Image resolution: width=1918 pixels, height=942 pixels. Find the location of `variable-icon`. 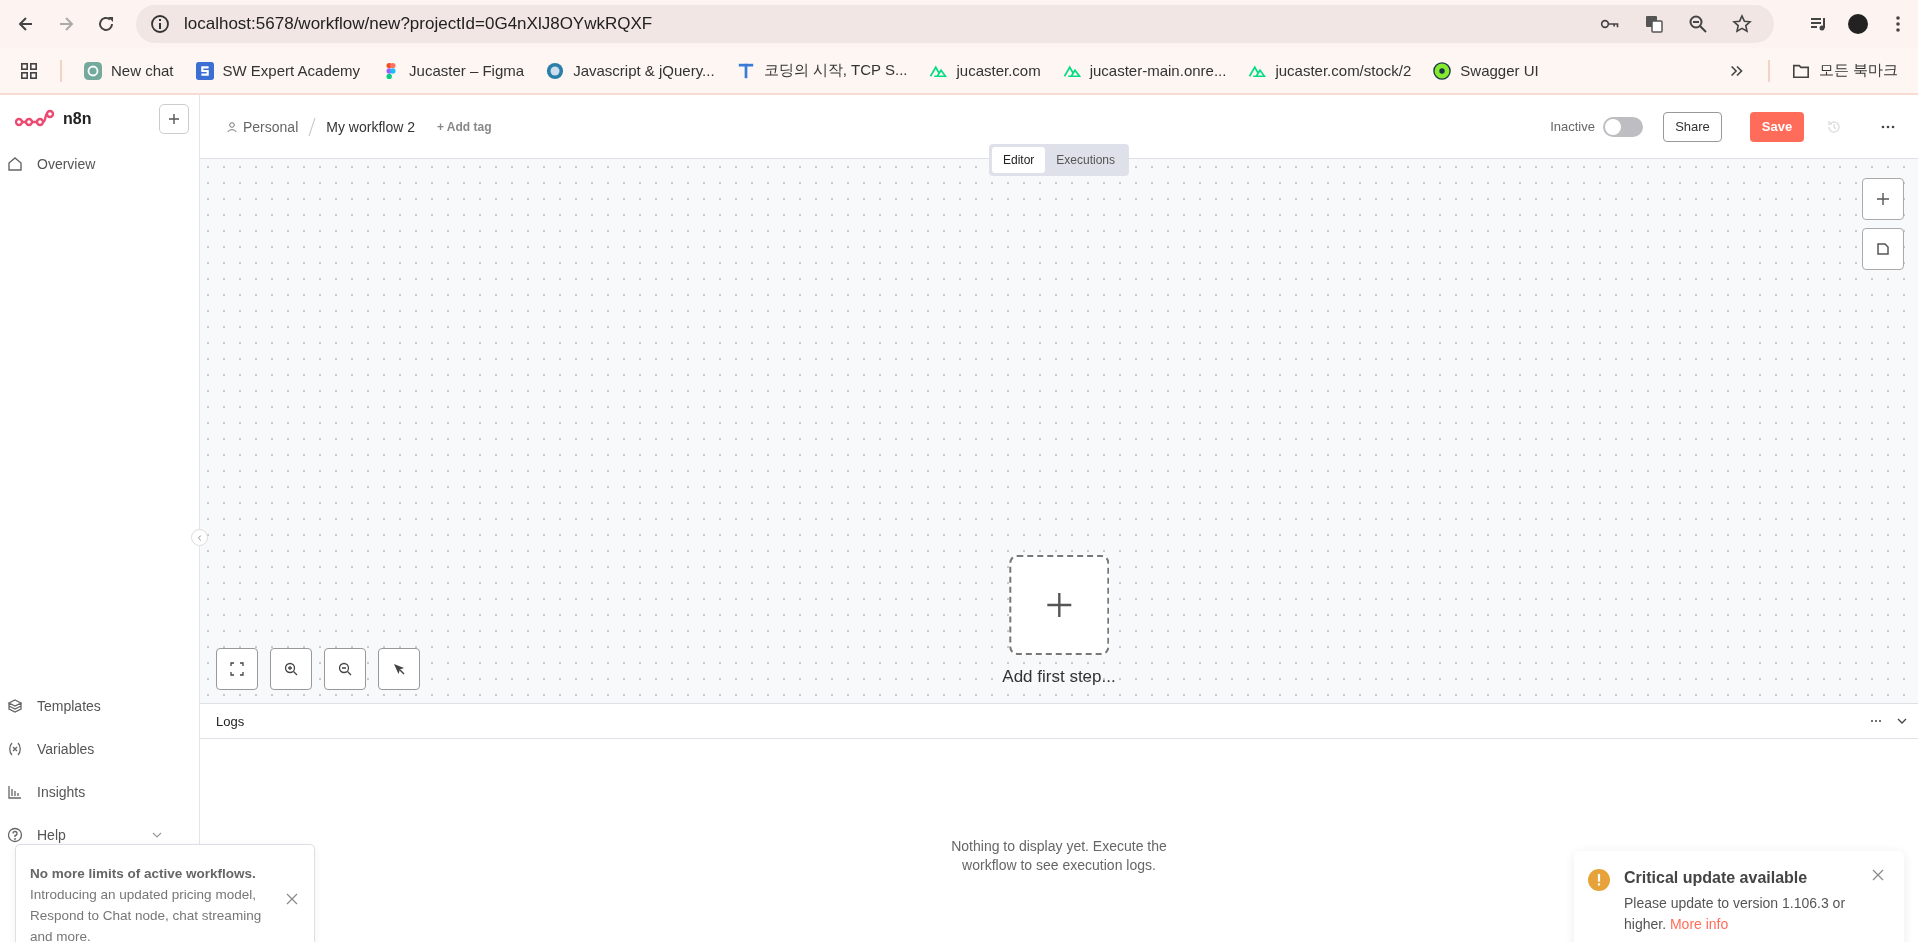

variable-icon is located at coordinates (15, 749).